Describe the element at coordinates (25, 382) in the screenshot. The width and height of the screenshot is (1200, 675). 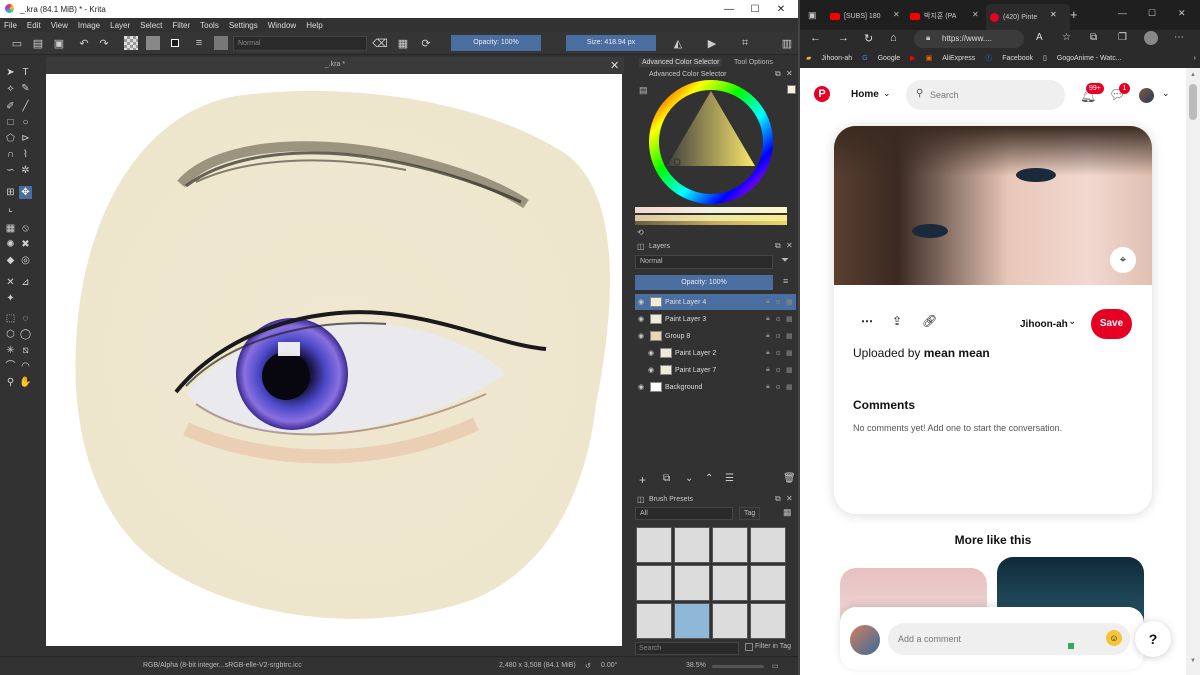
I see `pan-tool-icon: ✋` at that location.